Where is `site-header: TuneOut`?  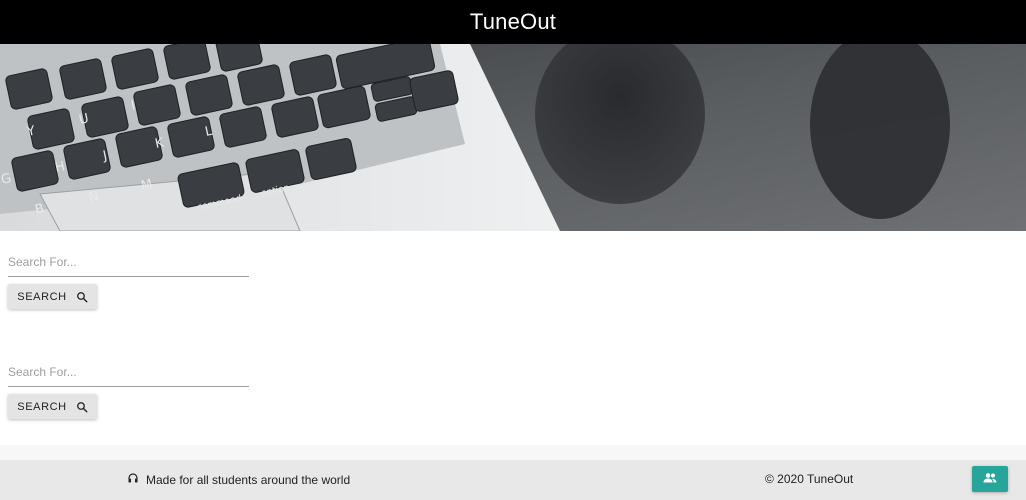
site-header: TuneOut is located at coordinates (513, 22).